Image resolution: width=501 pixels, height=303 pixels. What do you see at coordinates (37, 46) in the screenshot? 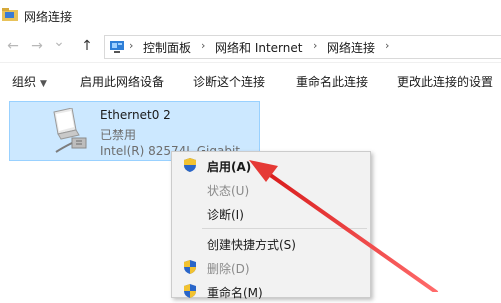
I see `forward-button: →` at bounding box center [37, 46].